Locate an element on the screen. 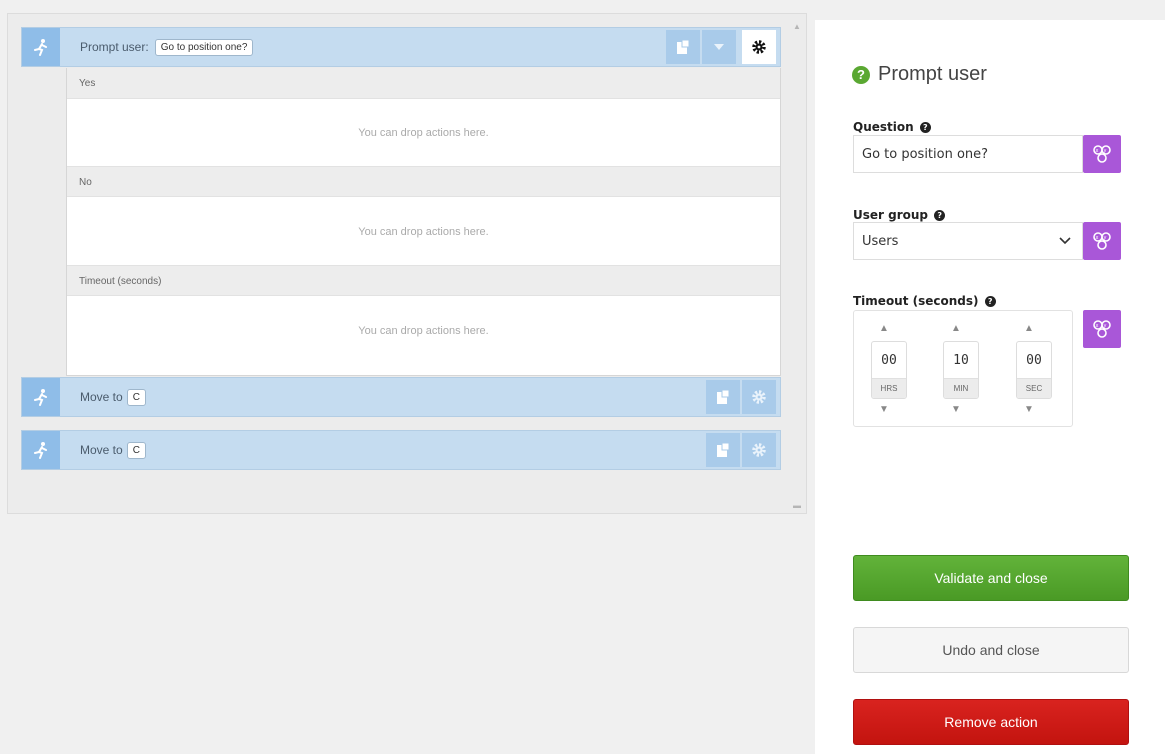  prompt-user-action: Prompt user: Go to position one? is located at coordinates (401, 47).